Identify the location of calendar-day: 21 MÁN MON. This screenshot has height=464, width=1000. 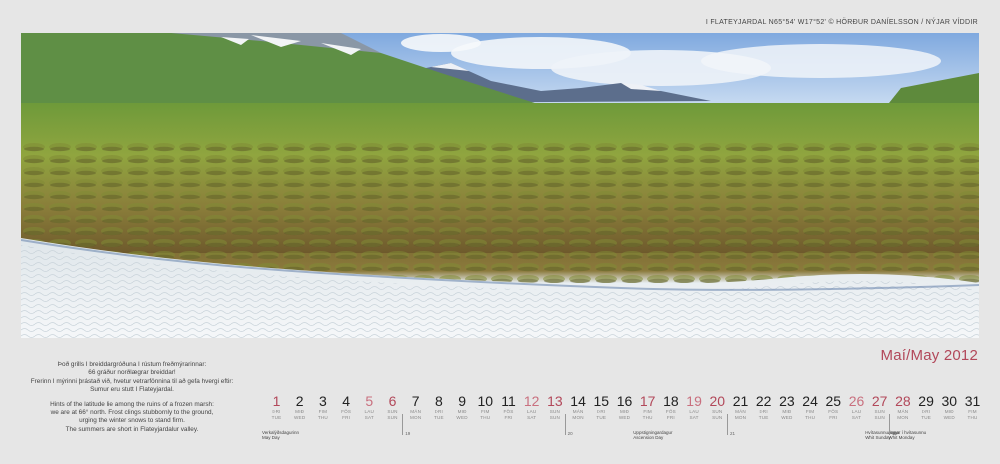
(740, 406).